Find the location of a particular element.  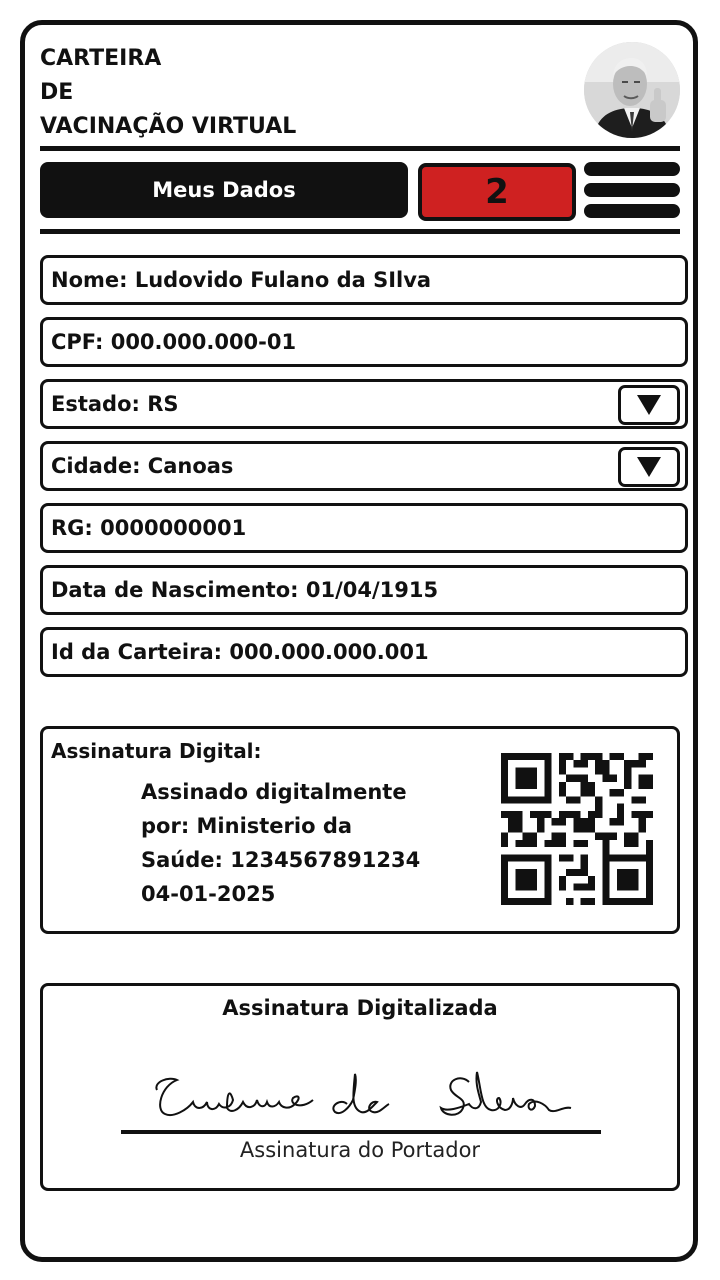

signature-line: por: Ministerio da is located at coordinates (247, 826).